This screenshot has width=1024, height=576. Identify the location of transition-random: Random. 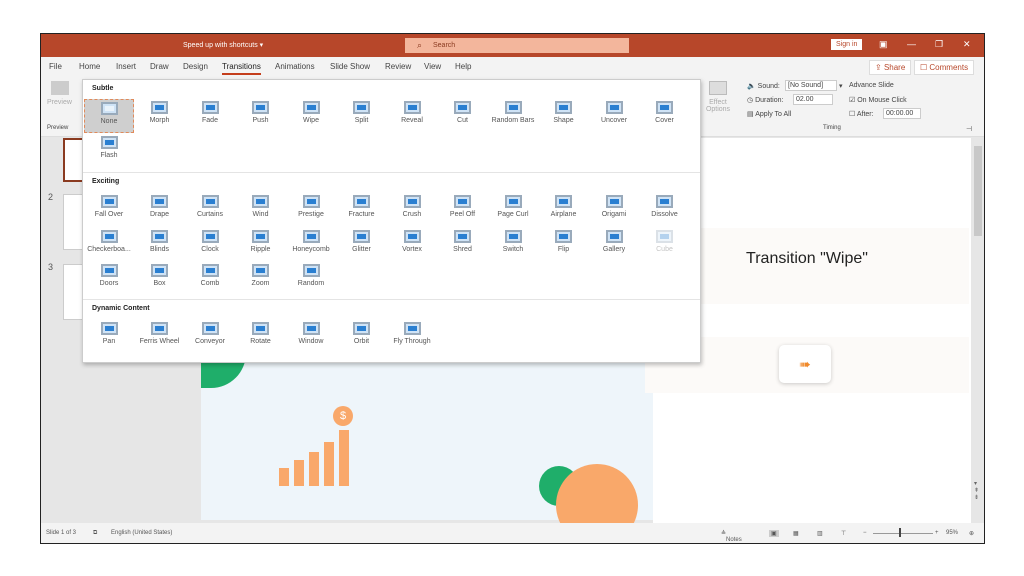
(311, 279).